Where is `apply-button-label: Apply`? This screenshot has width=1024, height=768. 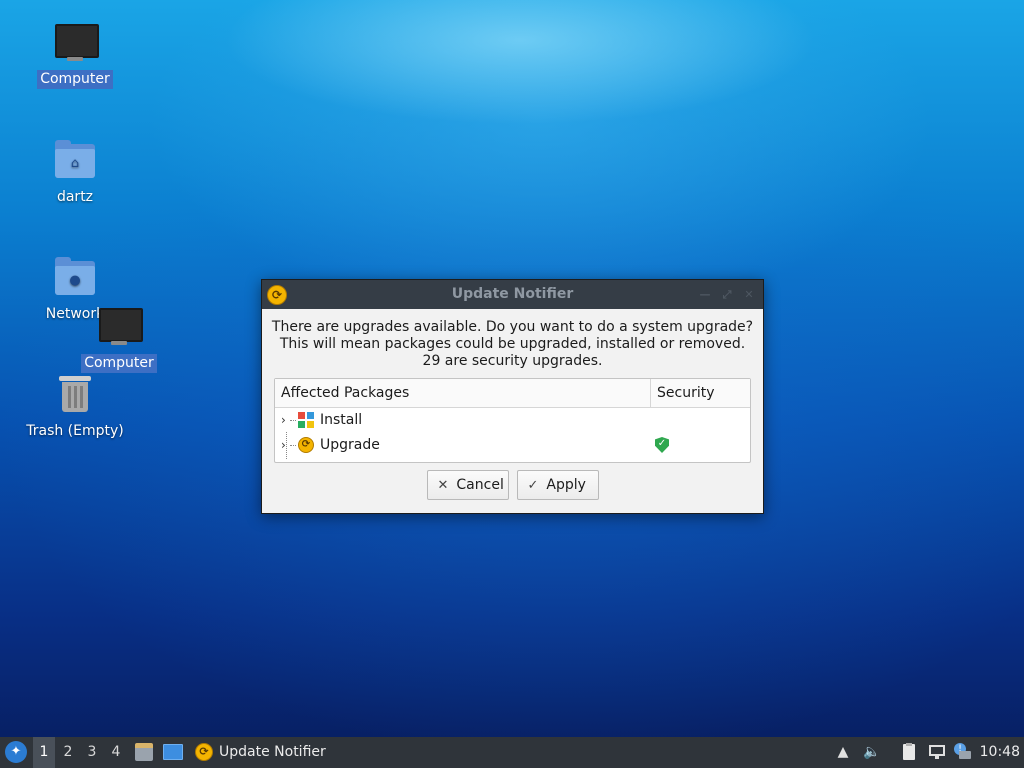 apply-button-label: Apply is located at coordinates (566, 485).